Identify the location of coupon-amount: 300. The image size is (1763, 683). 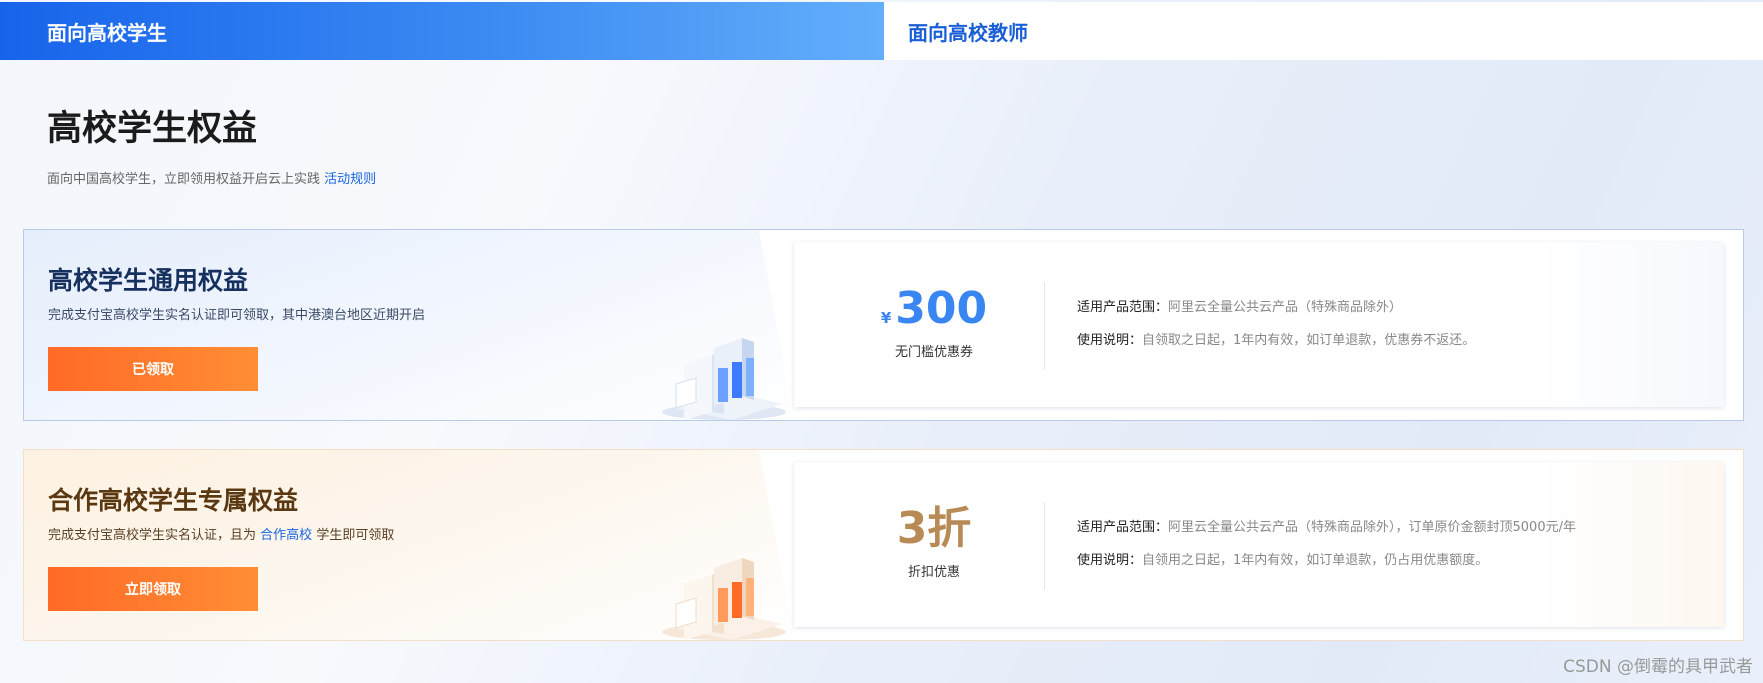
(941, 308).